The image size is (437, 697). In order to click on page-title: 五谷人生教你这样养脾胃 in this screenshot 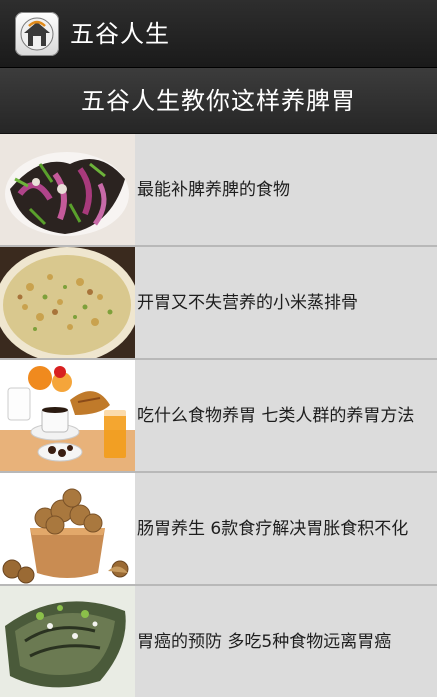, I will do `click(218, 101)`.